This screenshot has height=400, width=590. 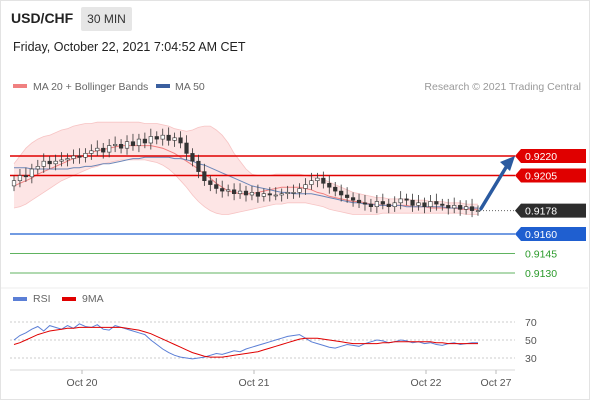 I want to click on ma50-legend-swatch, so click(x=163, y=86).